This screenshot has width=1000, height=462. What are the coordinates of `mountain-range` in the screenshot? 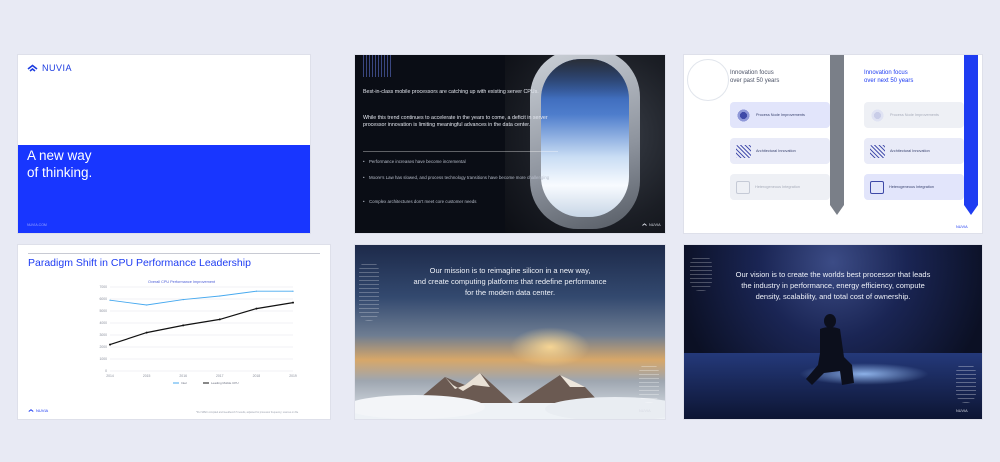 It's located at (510, 396).